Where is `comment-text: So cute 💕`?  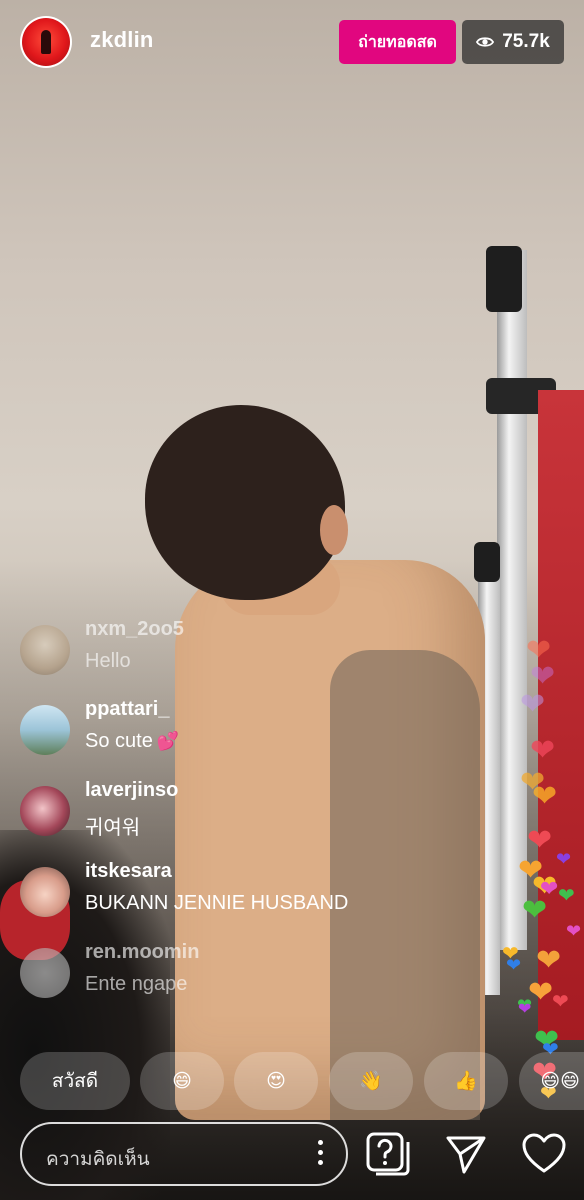 comment-text: So cute 💕 is located at coordinates (132, 741).